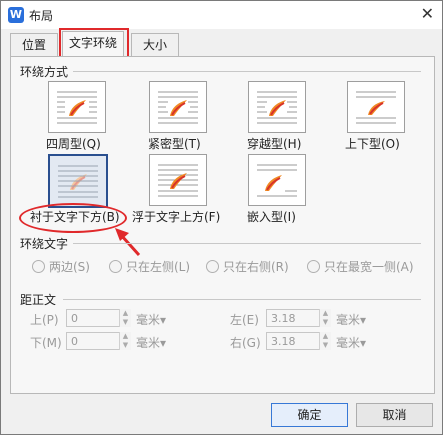 This screenshot has height=435, width=443. What do you see at coordinates (274, 144) in the screenshot?
I see `wrap-through-label: 穿越型(H)` at bounding box center [274, 144].